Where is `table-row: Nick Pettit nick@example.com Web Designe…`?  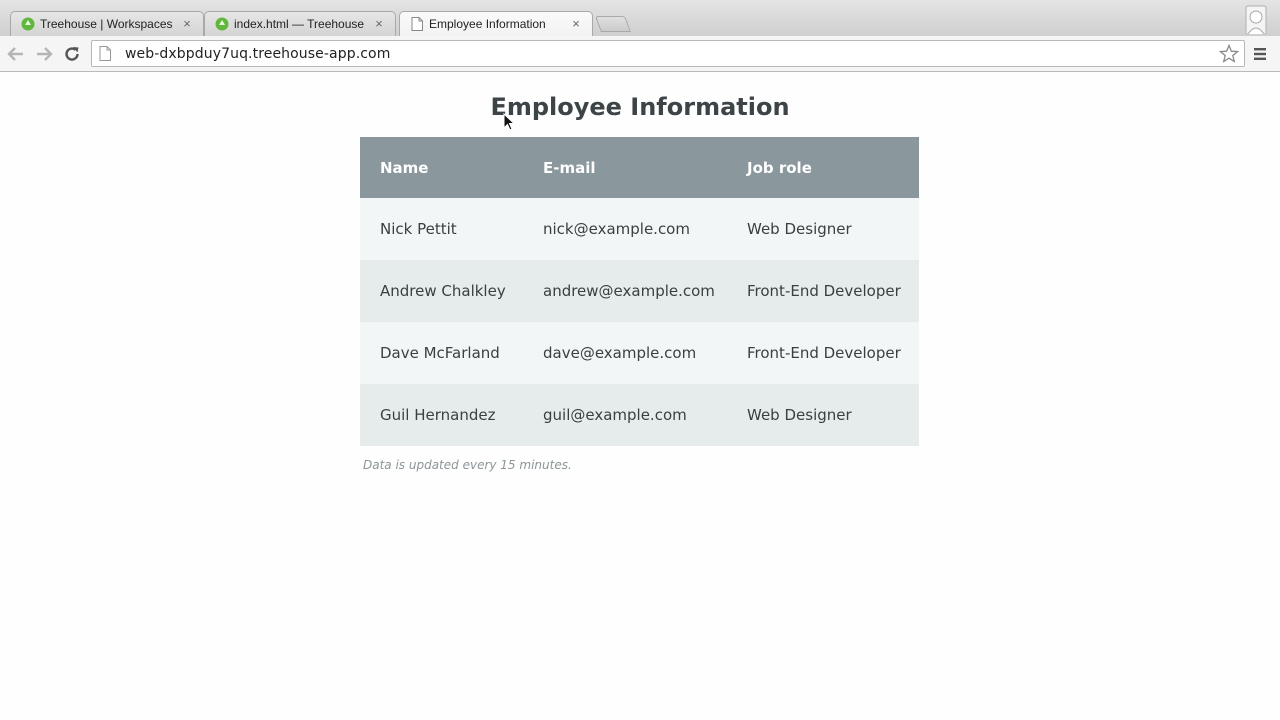 table-row: Nick Pettit nick@example.com Web Designe… is located at coordinates (639, 229).